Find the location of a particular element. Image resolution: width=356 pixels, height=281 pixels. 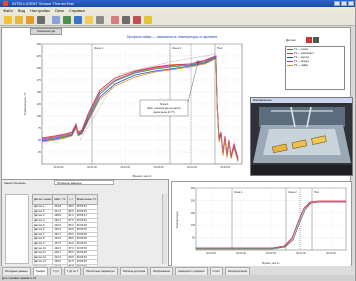

new-icon is located at coordinates (8, 20).